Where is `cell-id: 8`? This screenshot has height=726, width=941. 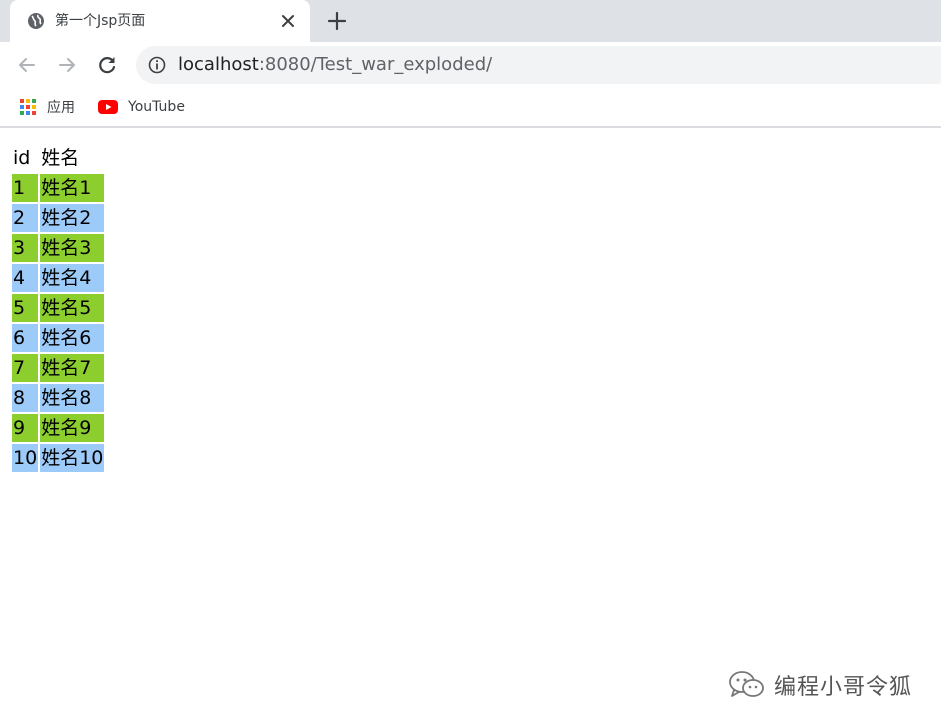
cell-id: 8 is located at coordinates (25, 398).